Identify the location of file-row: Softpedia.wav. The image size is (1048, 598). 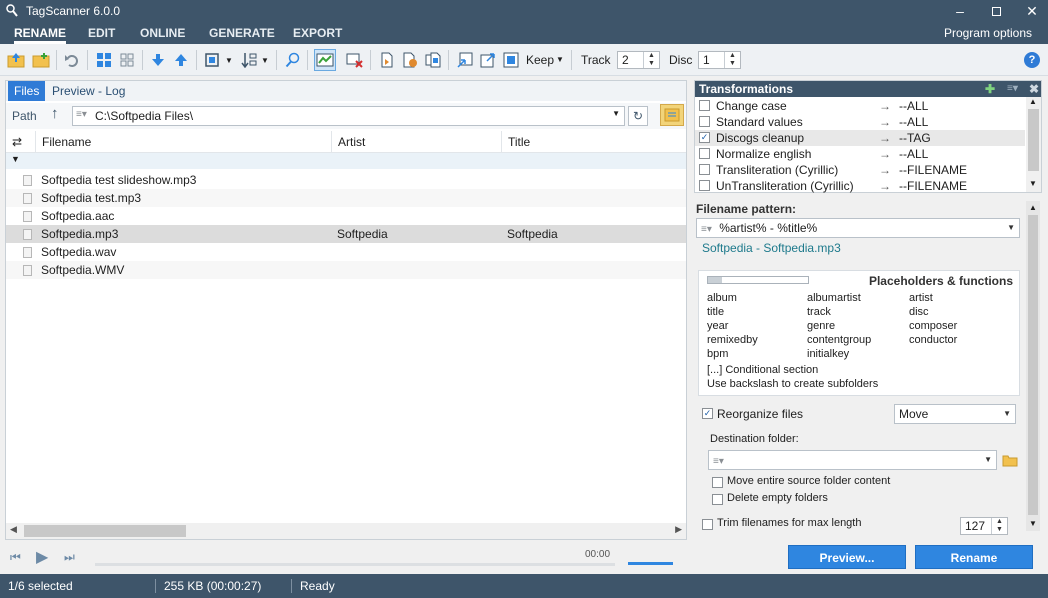
(346, 252).